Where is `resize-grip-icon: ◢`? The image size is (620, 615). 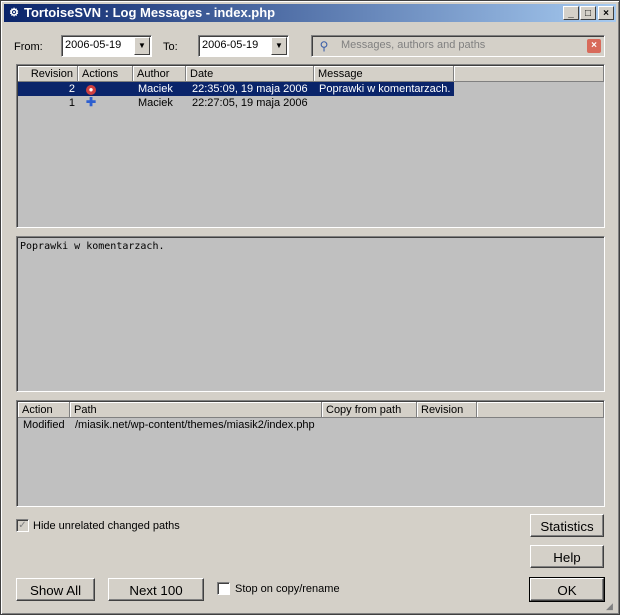
resize-grip-icon: ◢ is located at coordinates (612, 607).